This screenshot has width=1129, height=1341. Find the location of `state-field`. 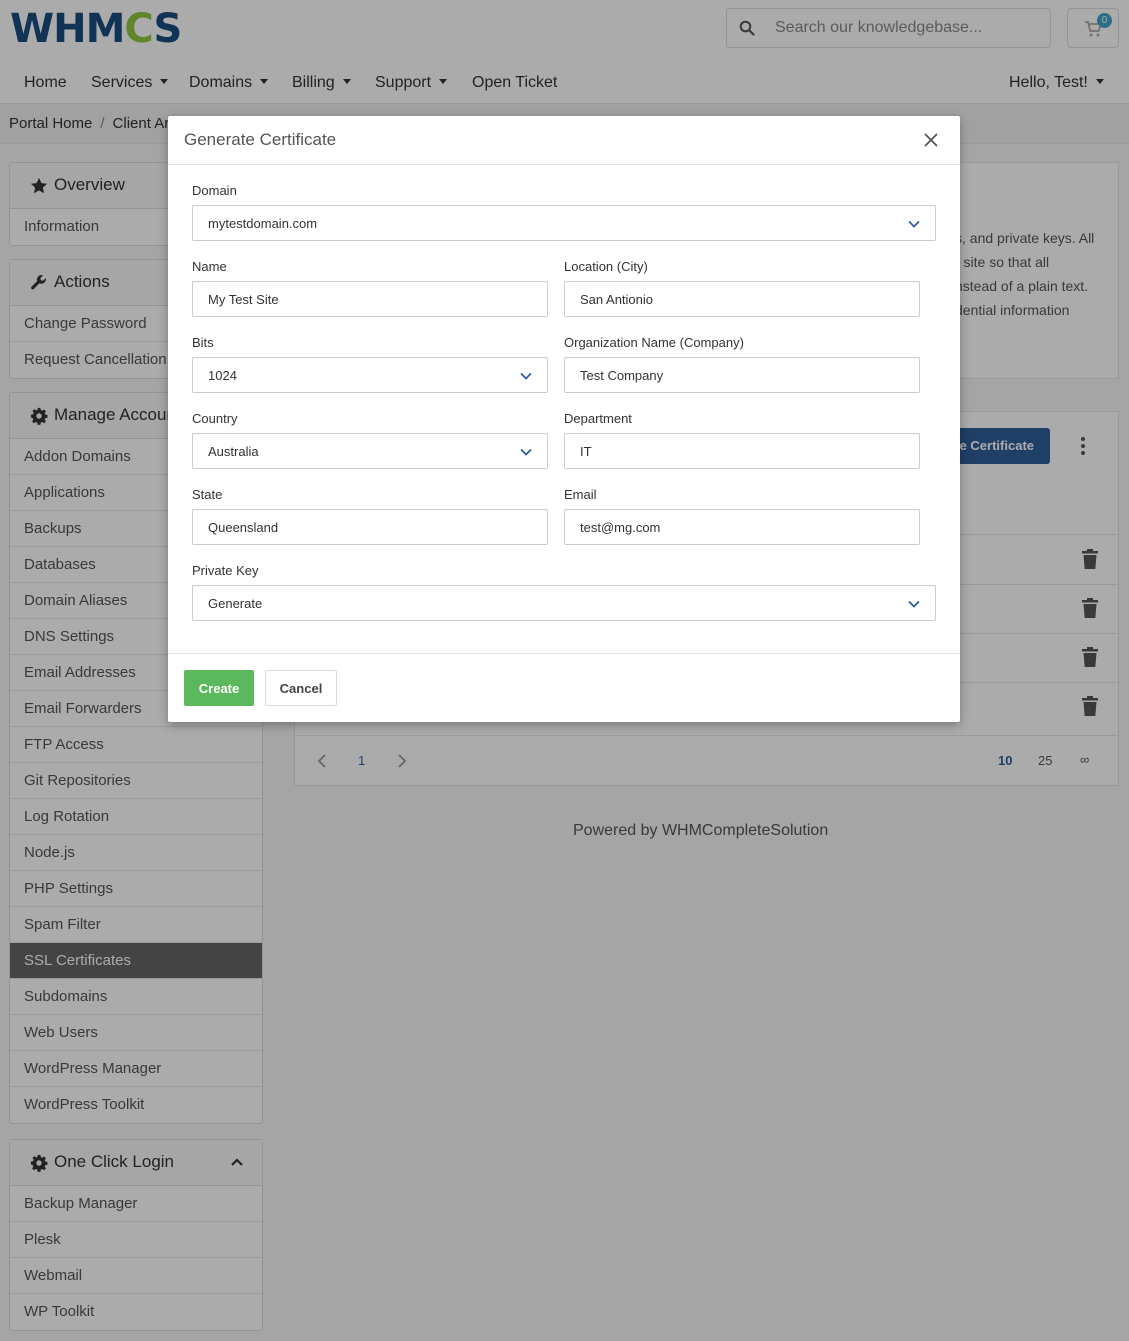

state-field is located at coordinates (370, 527).